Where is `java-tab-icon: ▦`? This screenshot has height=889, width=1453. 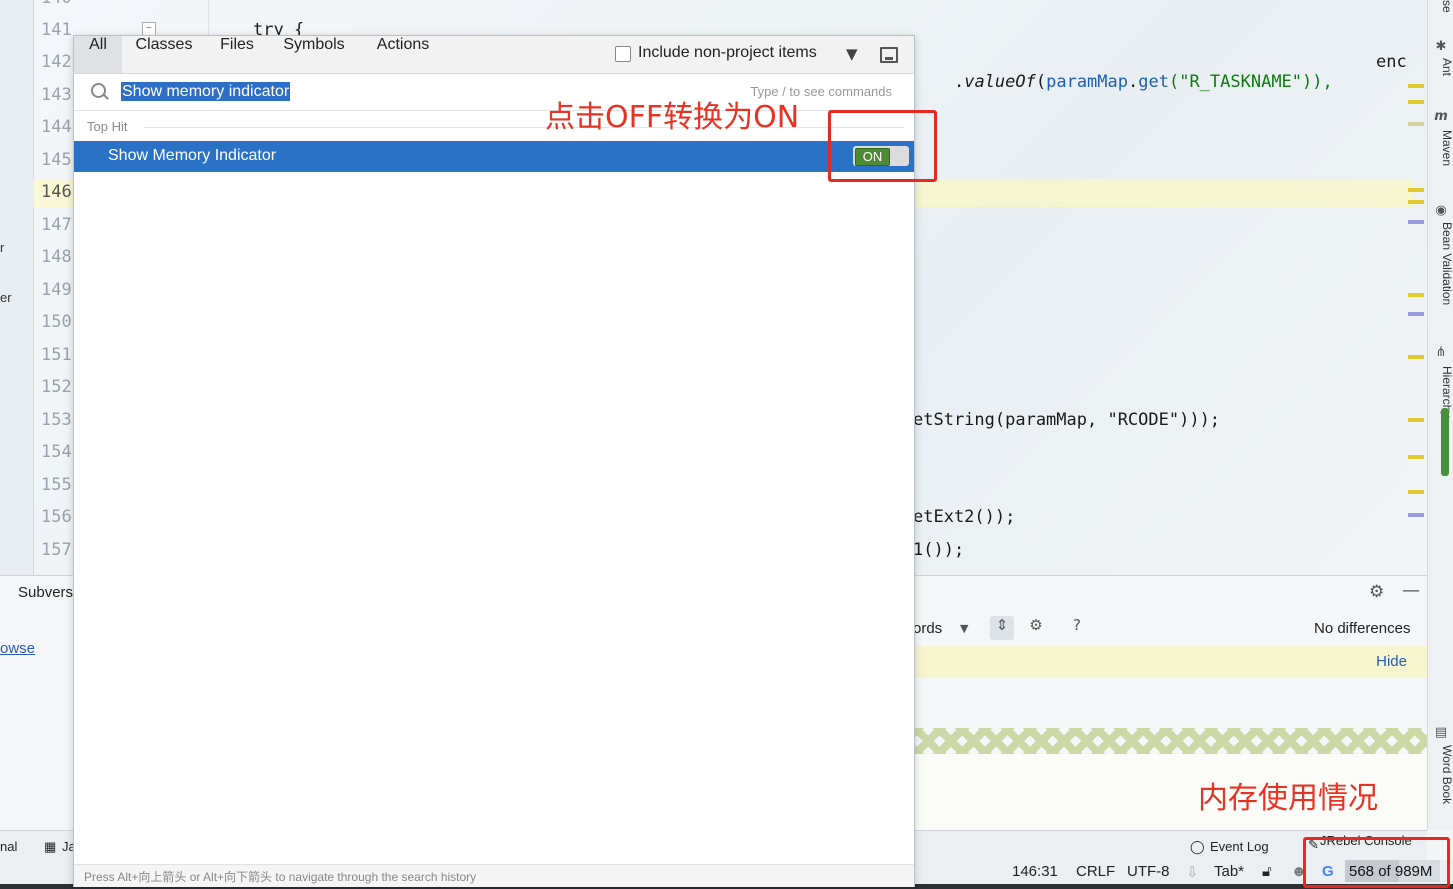
java-tab-icon: ▦ is located at coordinates (50, 847).